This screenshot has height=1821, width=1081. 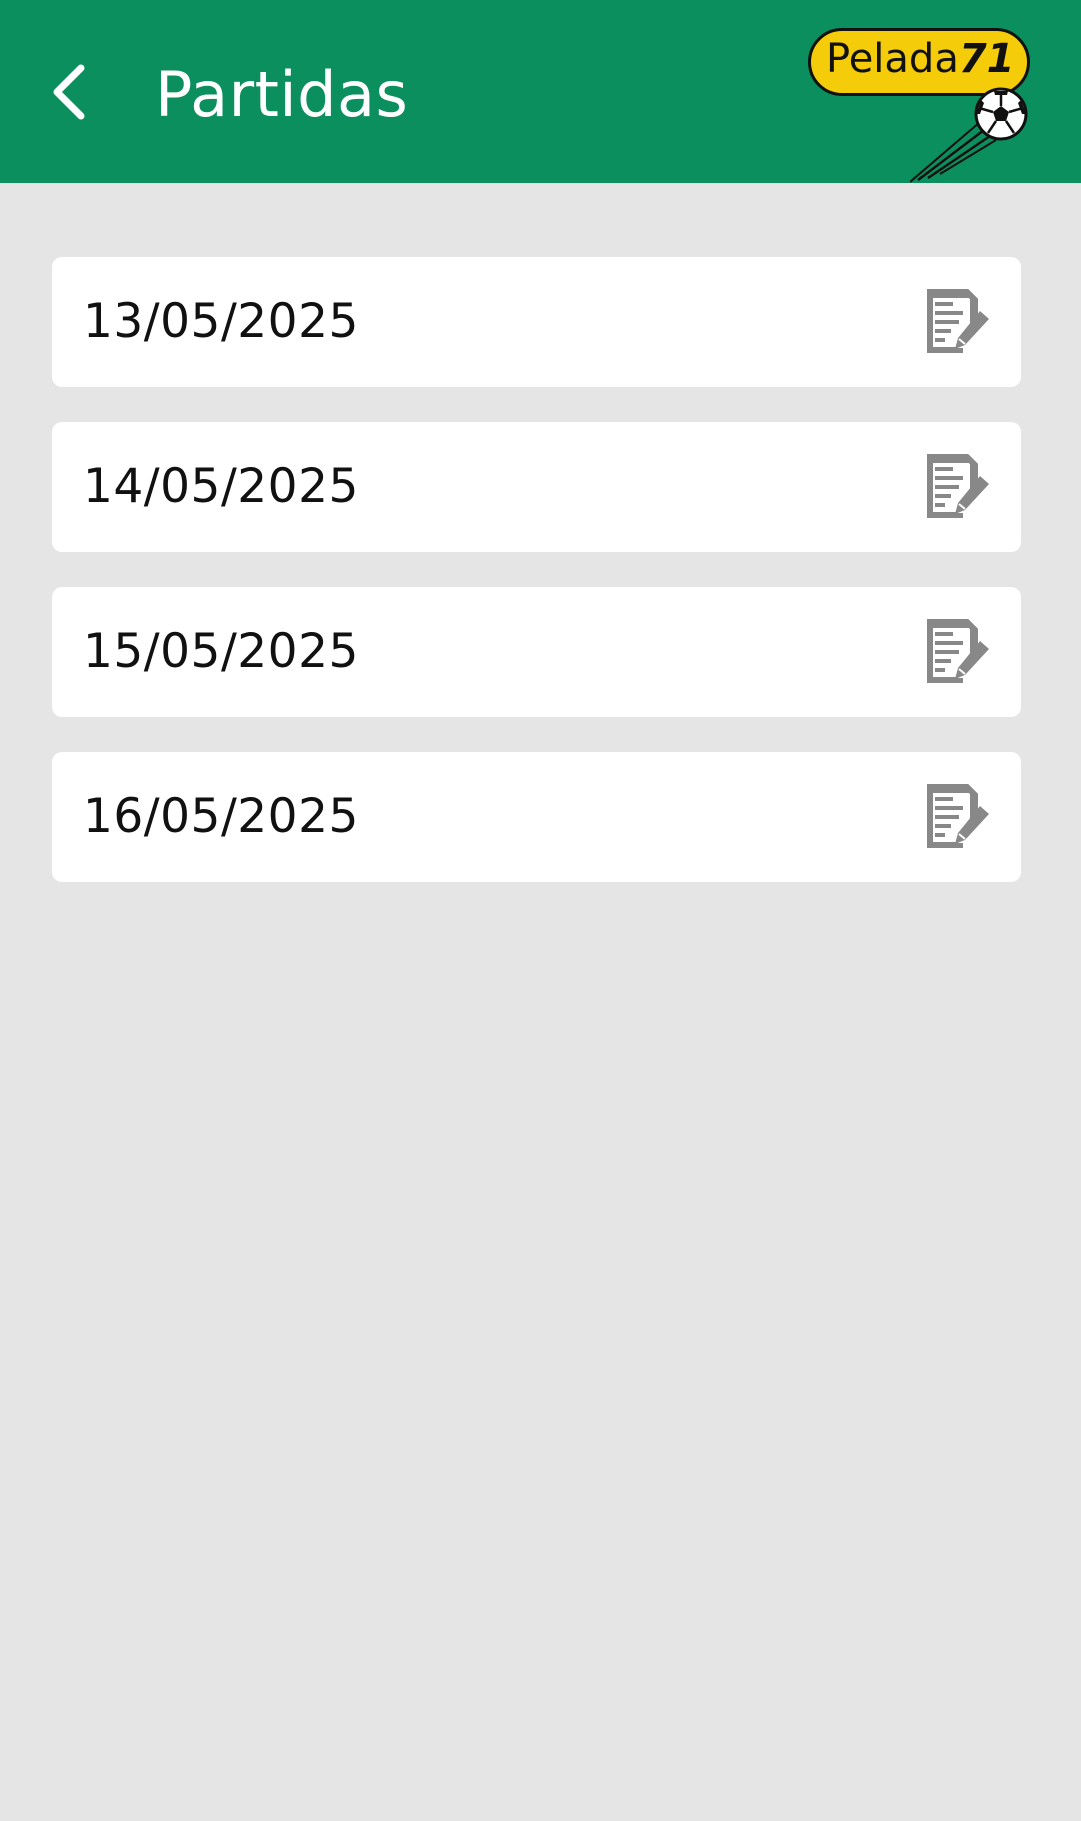 What do you see at coordinates (969, 135) in the screenshot?
I see `soccer-ball-icon` at bounding box center [969, 135].